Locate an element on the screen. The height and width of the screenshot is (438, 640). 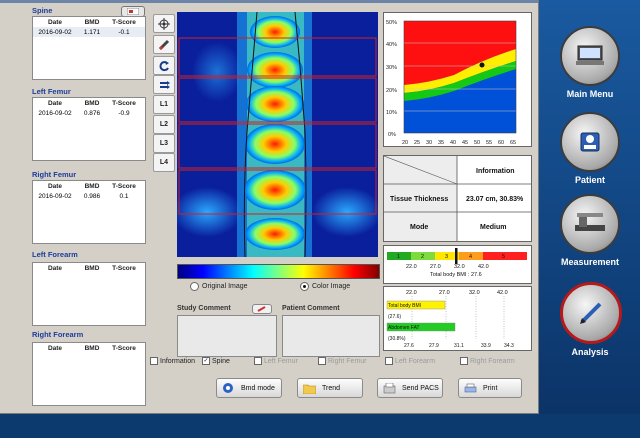
pen-icon is located at coordinates (164, 44).